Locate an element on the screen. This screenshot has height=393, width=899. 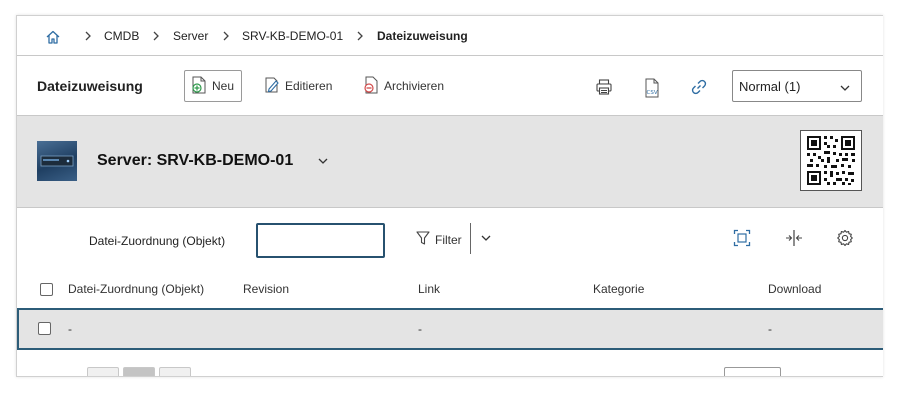
cell-download: - is located at coordinates (770, 329).